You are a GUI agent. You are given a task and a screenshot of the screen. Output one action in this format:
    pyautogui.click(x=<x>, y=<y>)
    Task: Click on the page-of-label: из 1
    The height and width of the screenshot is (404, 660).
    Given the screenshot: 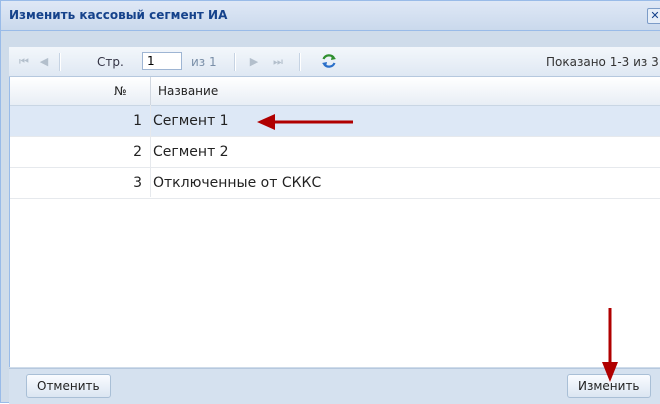 What is the action you would take?
    pyautogui.click(x=204, y=62)
    